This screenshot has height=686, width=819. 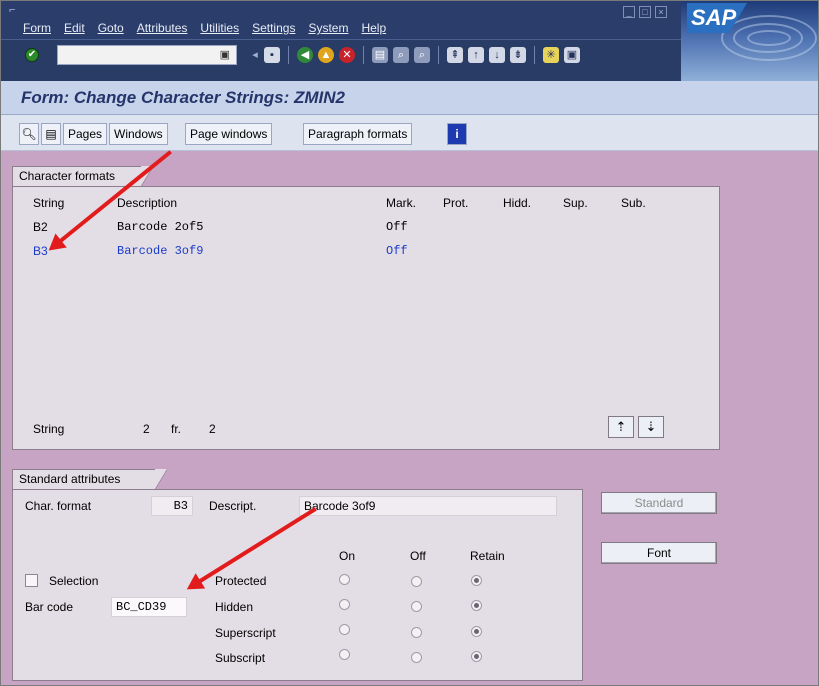 I want to click on superscript-retain-radio, so click(x=476, y=631).